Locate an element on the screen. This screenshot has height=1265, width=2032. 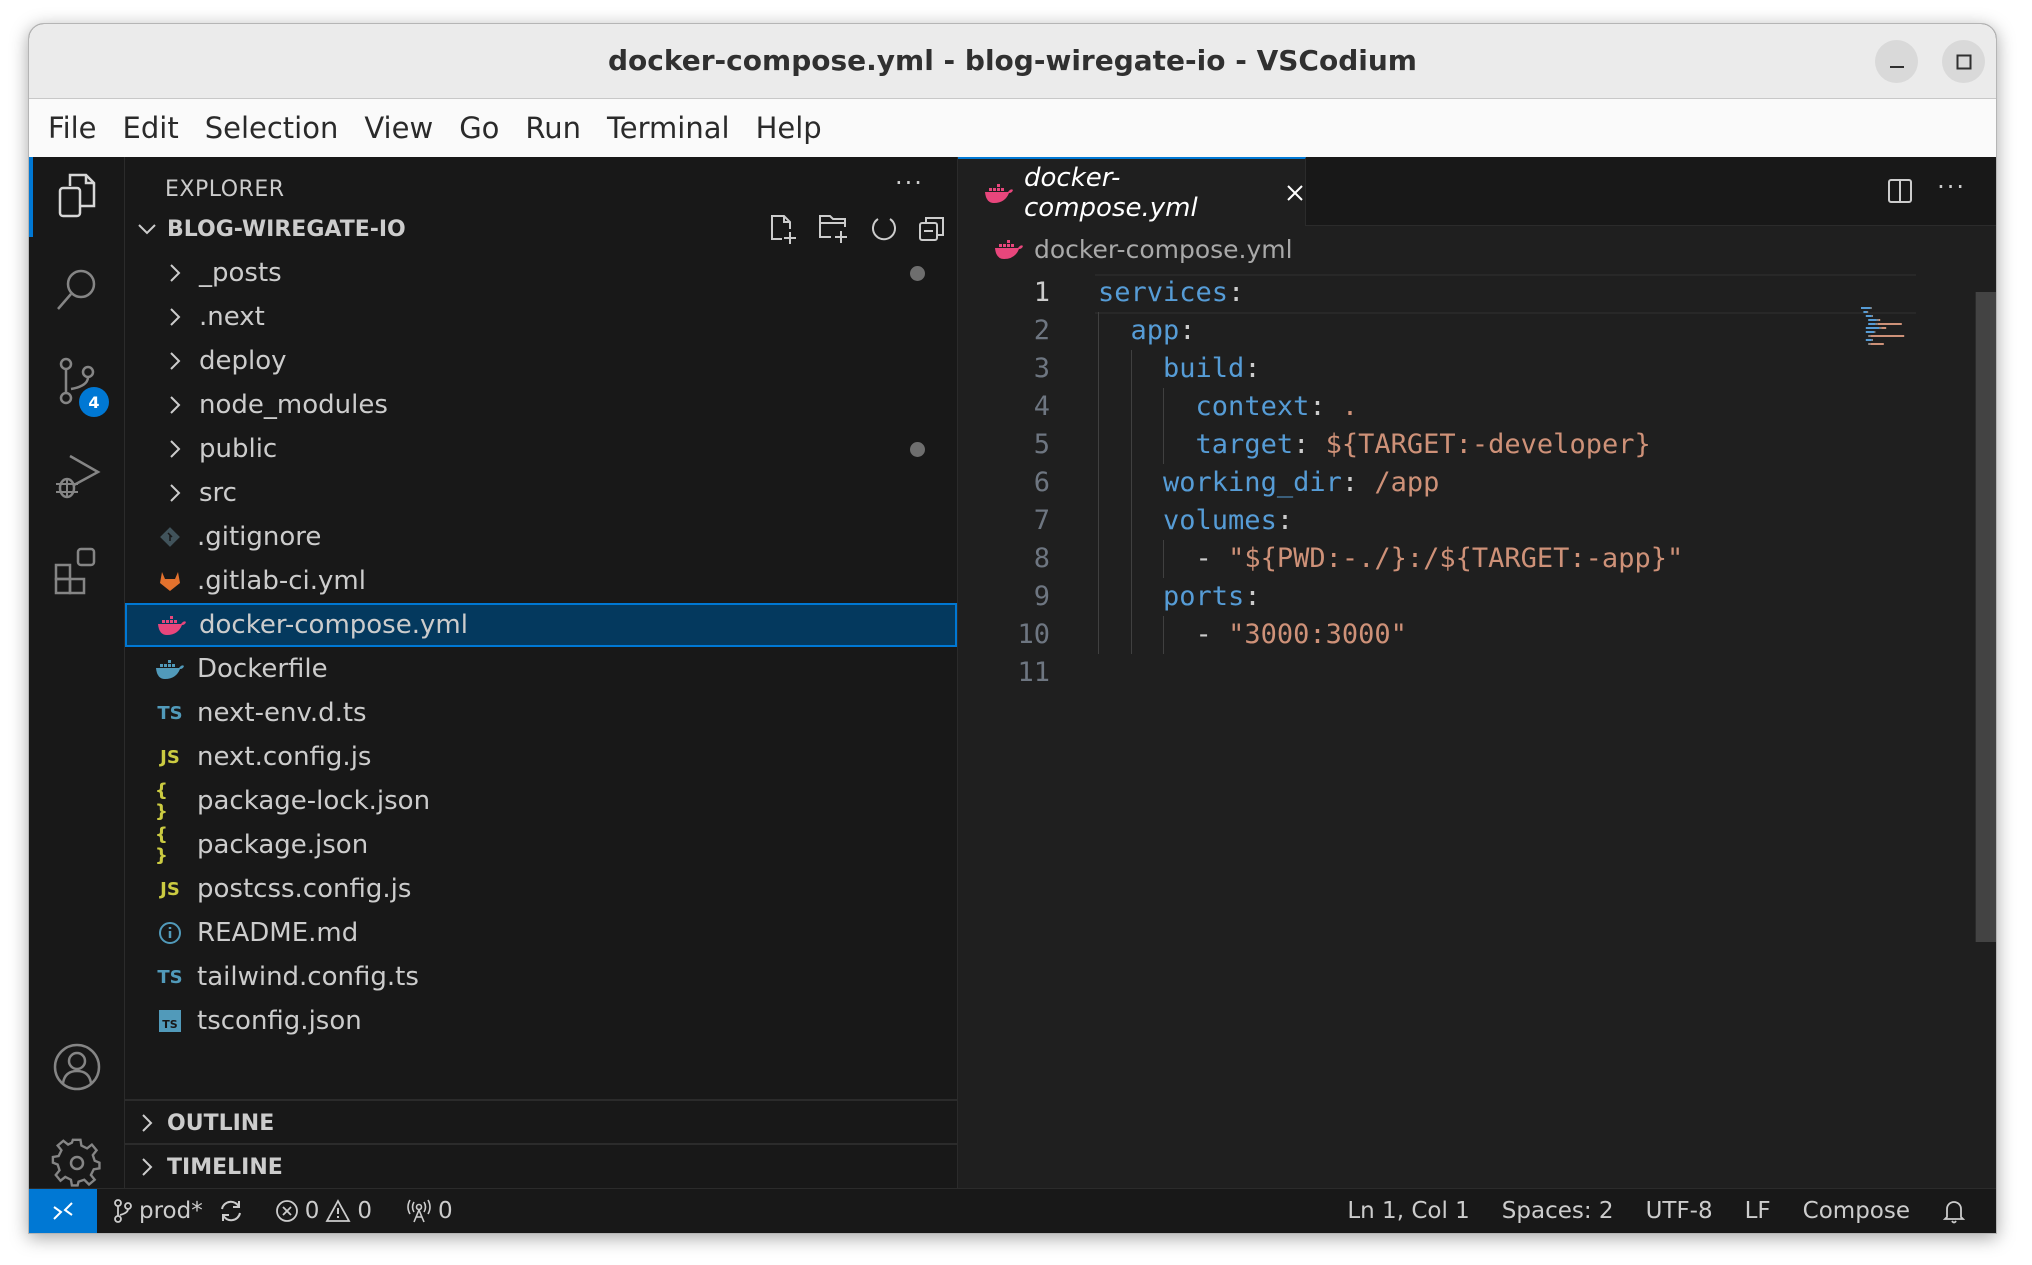
tree-folder: _posts is located at coordinates (541, 273).